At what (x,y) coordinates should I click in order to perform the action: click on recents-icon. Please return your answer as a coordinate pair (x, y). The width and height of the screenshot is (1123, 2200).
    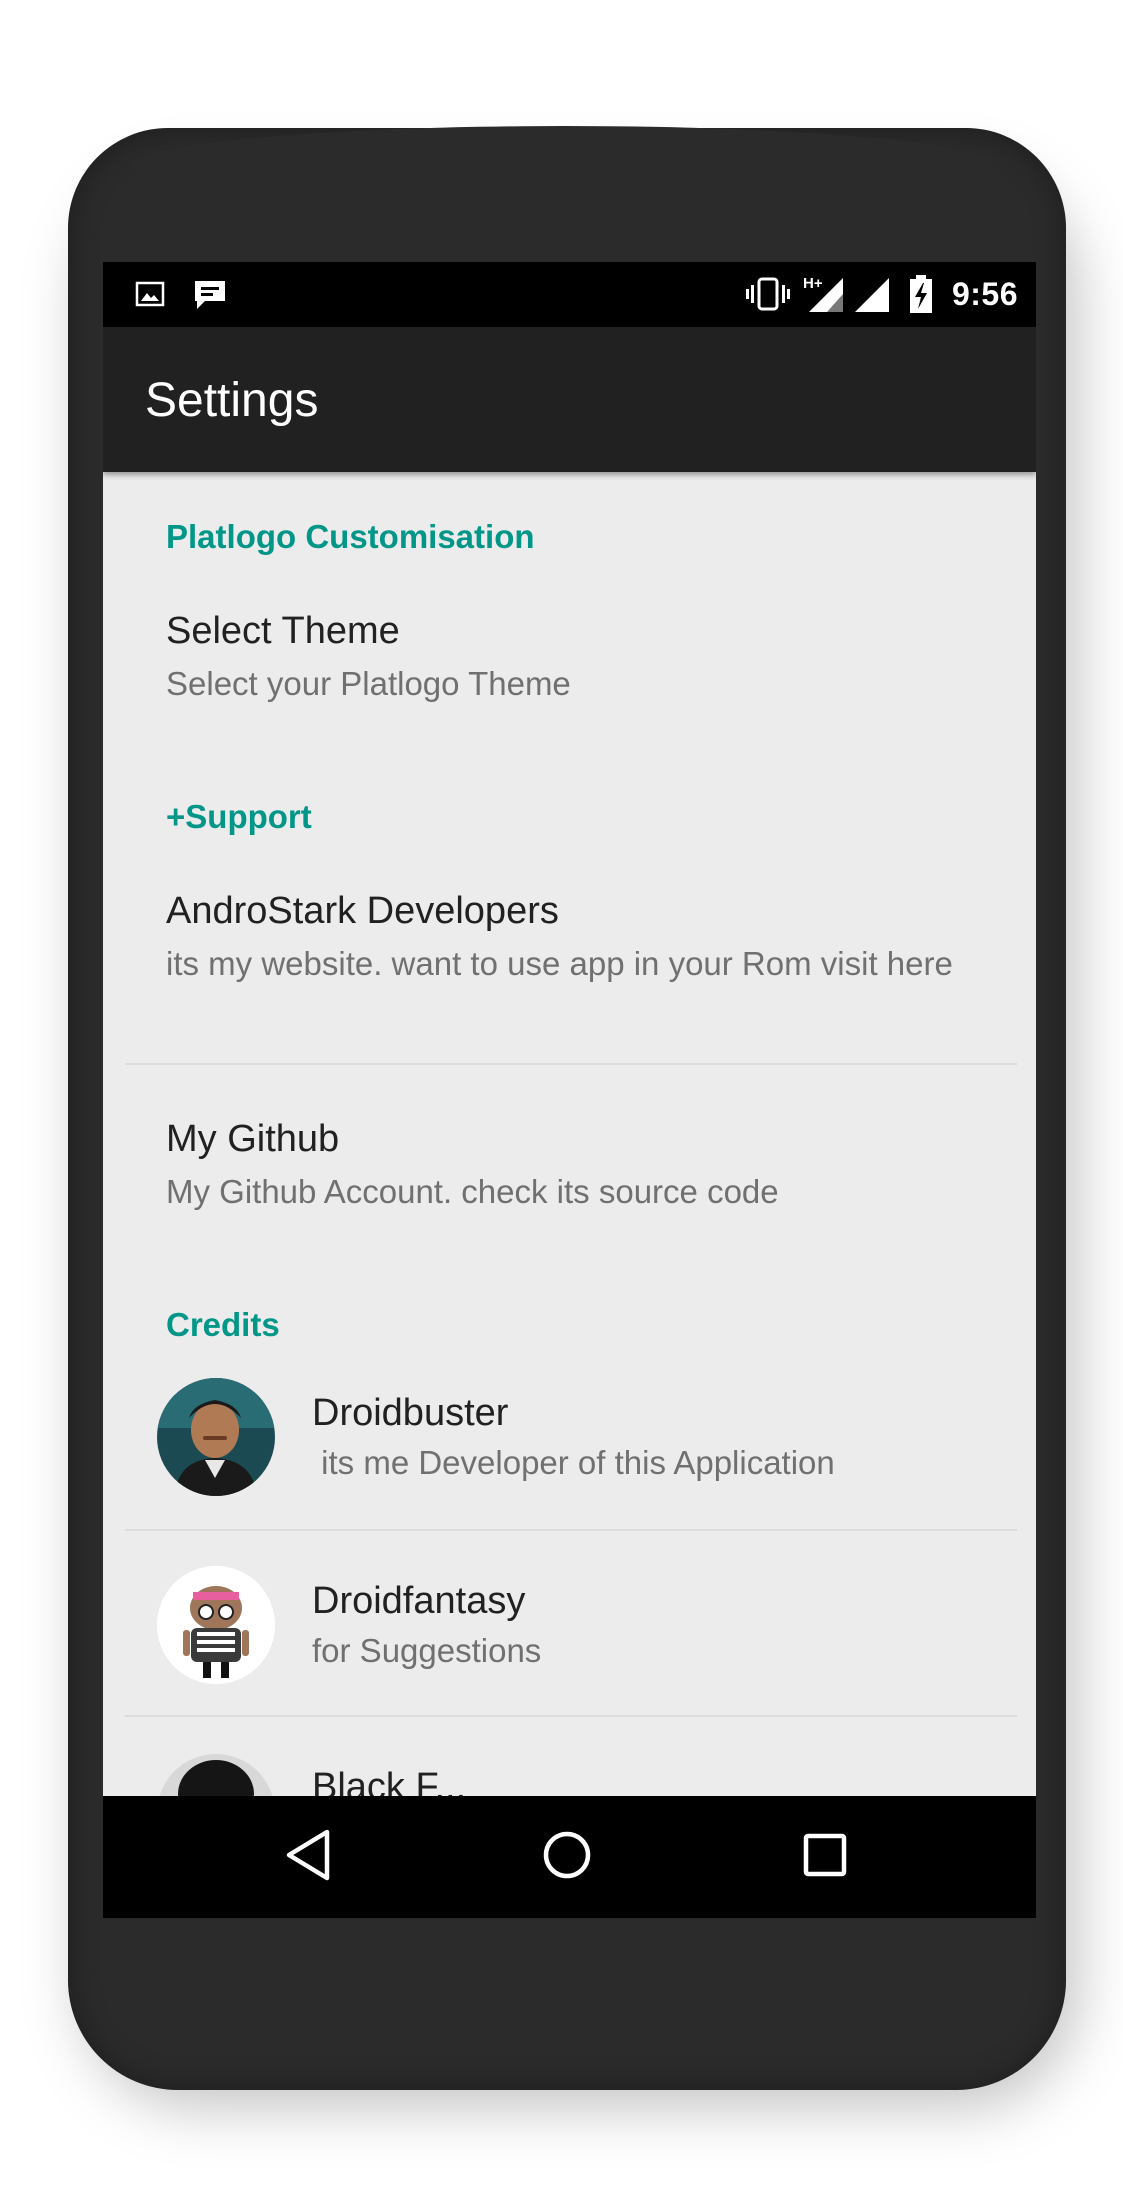
    Looking at the image, I should click on (825, 1857).